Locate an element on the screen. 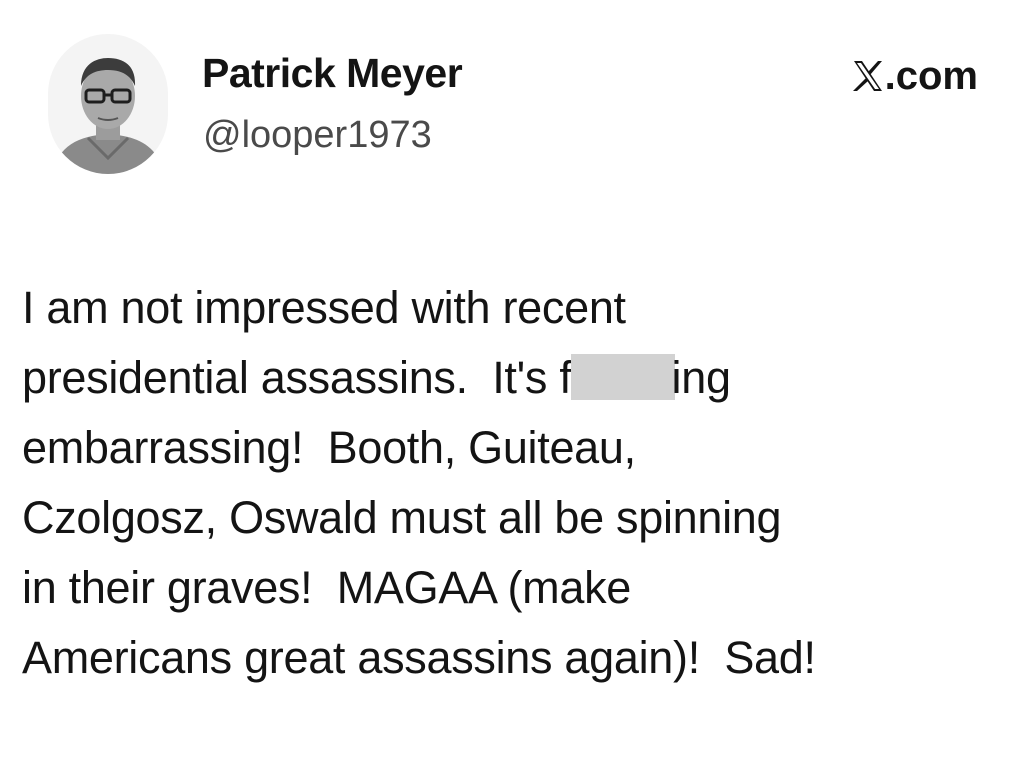  avatar is located at coordinates (108, 104).